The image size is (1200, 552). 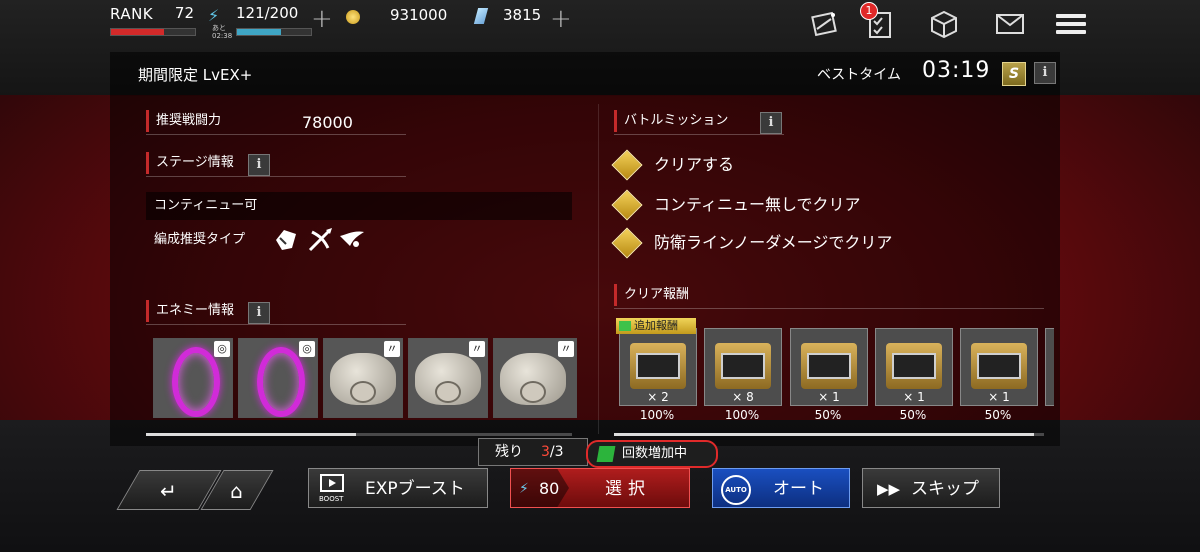 I want to click on film-boost-icon: BOOST, so click(x=332, y=488).